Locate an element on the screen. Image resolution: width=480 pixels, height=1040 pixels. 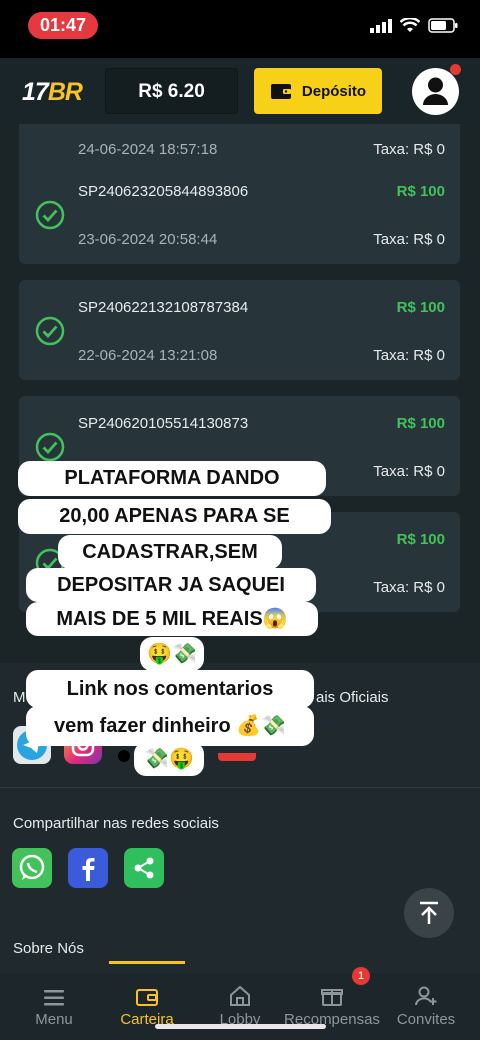
social-heading-start: M is located at coordinates (19, 697).